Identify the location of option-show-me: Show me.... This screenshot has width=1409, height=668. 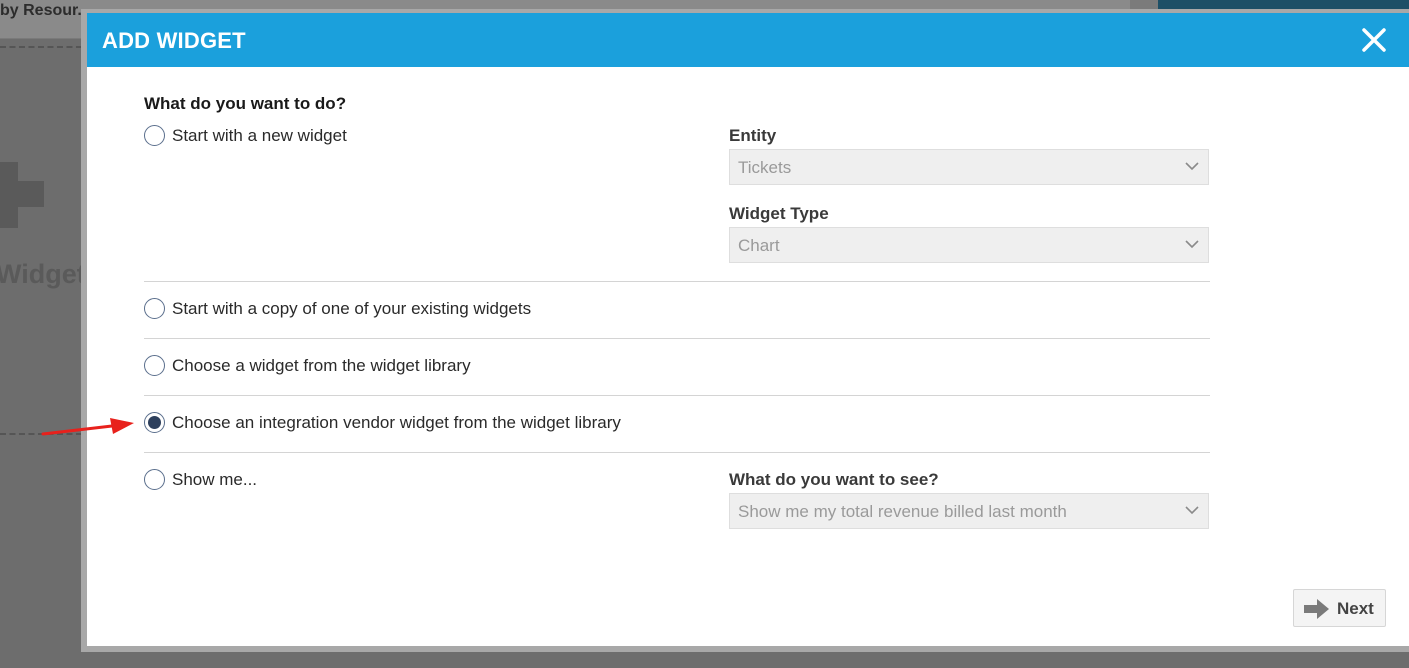
(200, 479).